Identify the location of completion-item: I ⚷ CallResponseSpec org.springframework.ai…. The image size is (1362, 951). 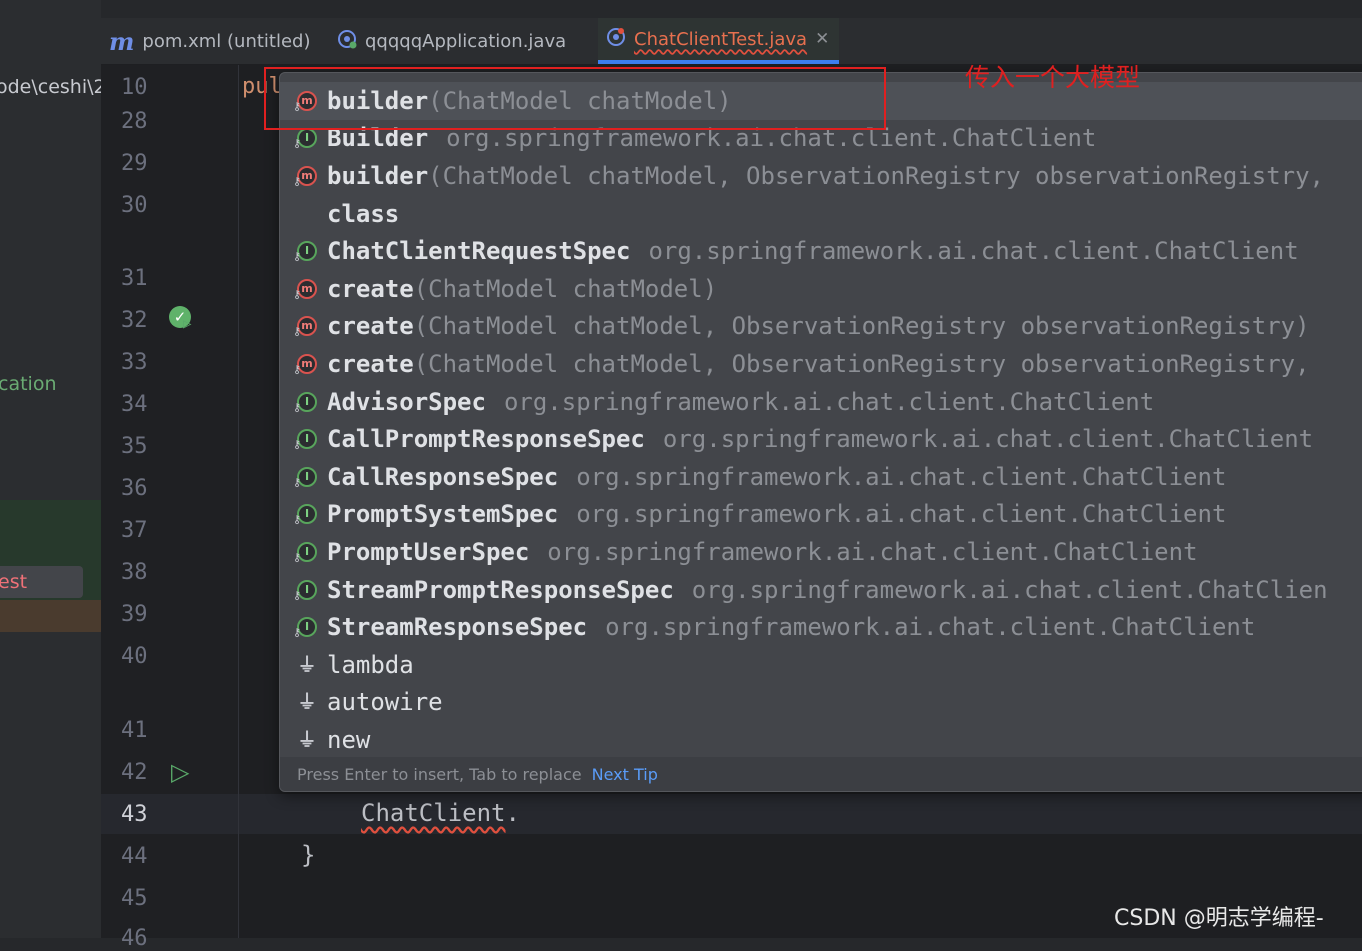
(821, 477).